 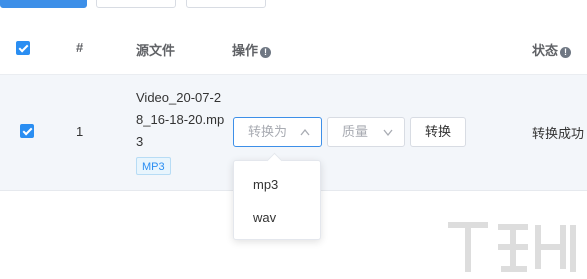 What do you see at coordinates (27, 131) in the screenshot?
I see `row-checkbox` at bounding box center [27, 131].